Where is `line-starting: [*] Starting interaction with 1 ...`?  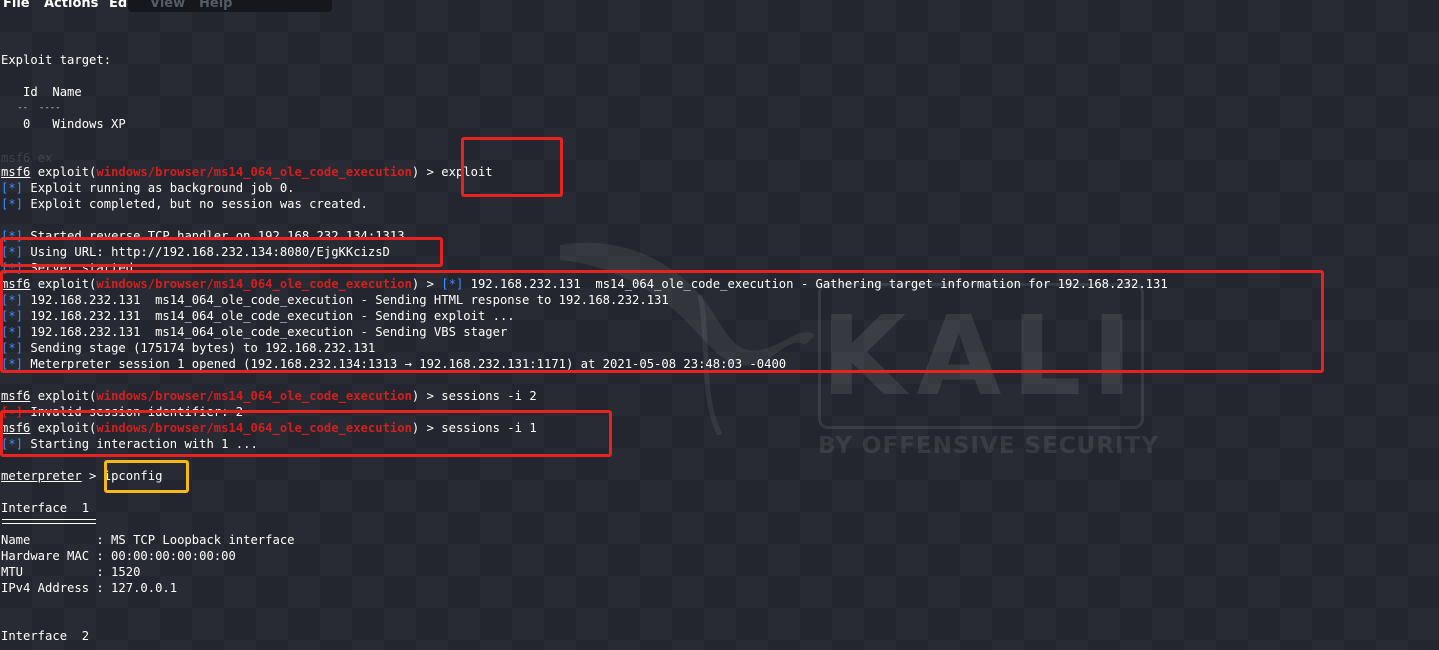 line-starting: [*] Starting interaction with 1 ... is located at coordinates (129, 444).